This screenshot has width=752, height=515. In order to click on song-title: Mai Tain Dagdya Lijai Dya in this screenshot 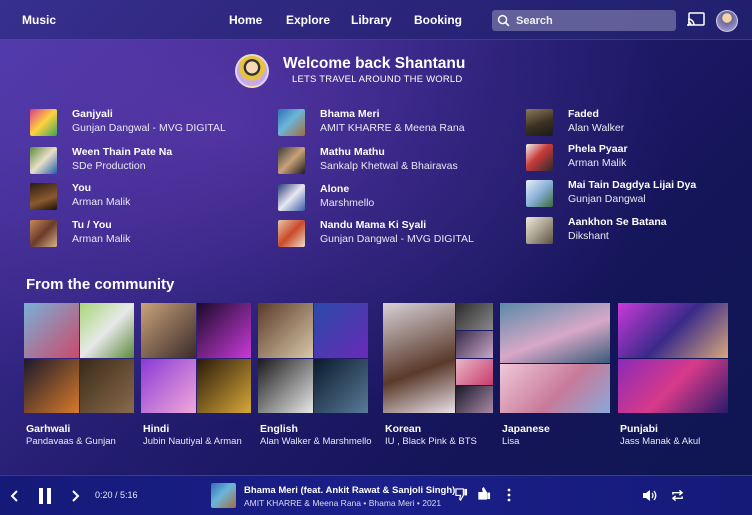, I will do `click(632, 185)`.